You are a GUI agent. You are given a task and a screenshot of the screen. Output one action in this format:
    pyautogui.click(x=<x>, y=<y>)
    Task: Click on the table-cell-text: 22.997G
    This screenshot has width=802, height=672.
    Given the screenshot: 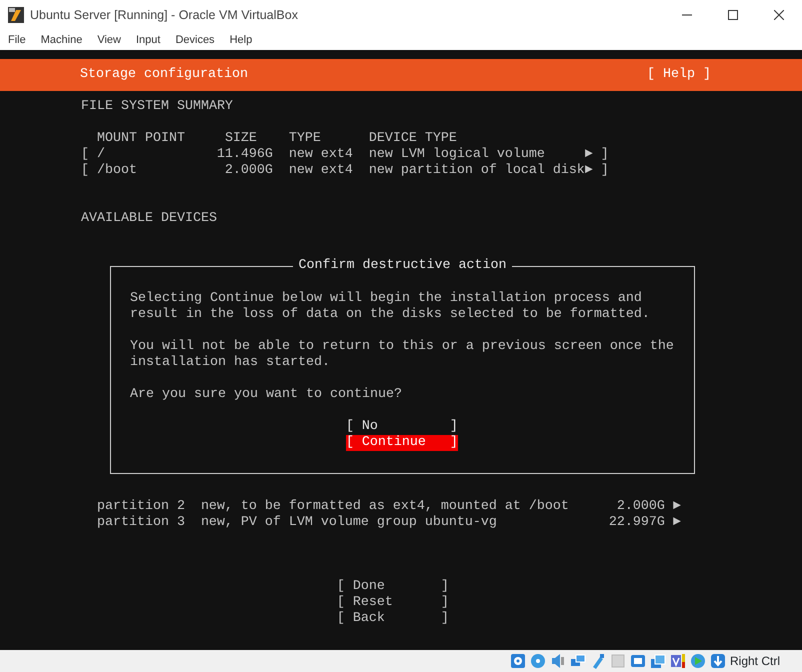 What is the action you would take?
    pyautogui.click(x=636, y=523)
    